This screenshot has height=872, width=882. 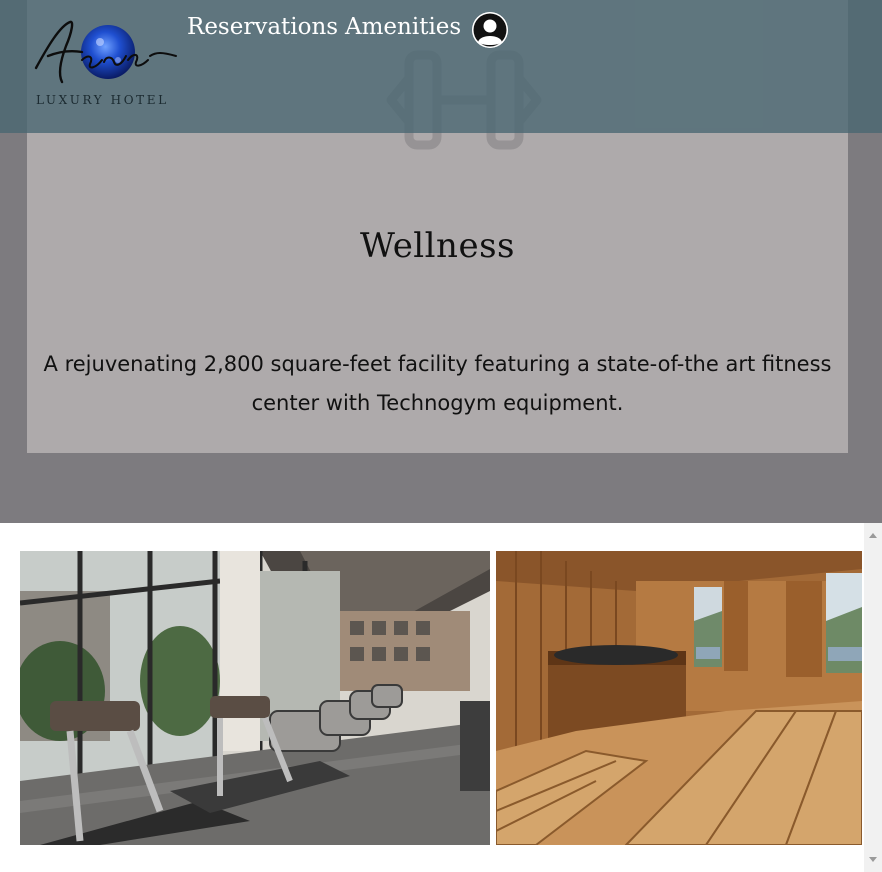 What do you see at coordinates (437, 246) in the screenshot?
I see `section-title: Wellness` at bounding box center [437, 246].